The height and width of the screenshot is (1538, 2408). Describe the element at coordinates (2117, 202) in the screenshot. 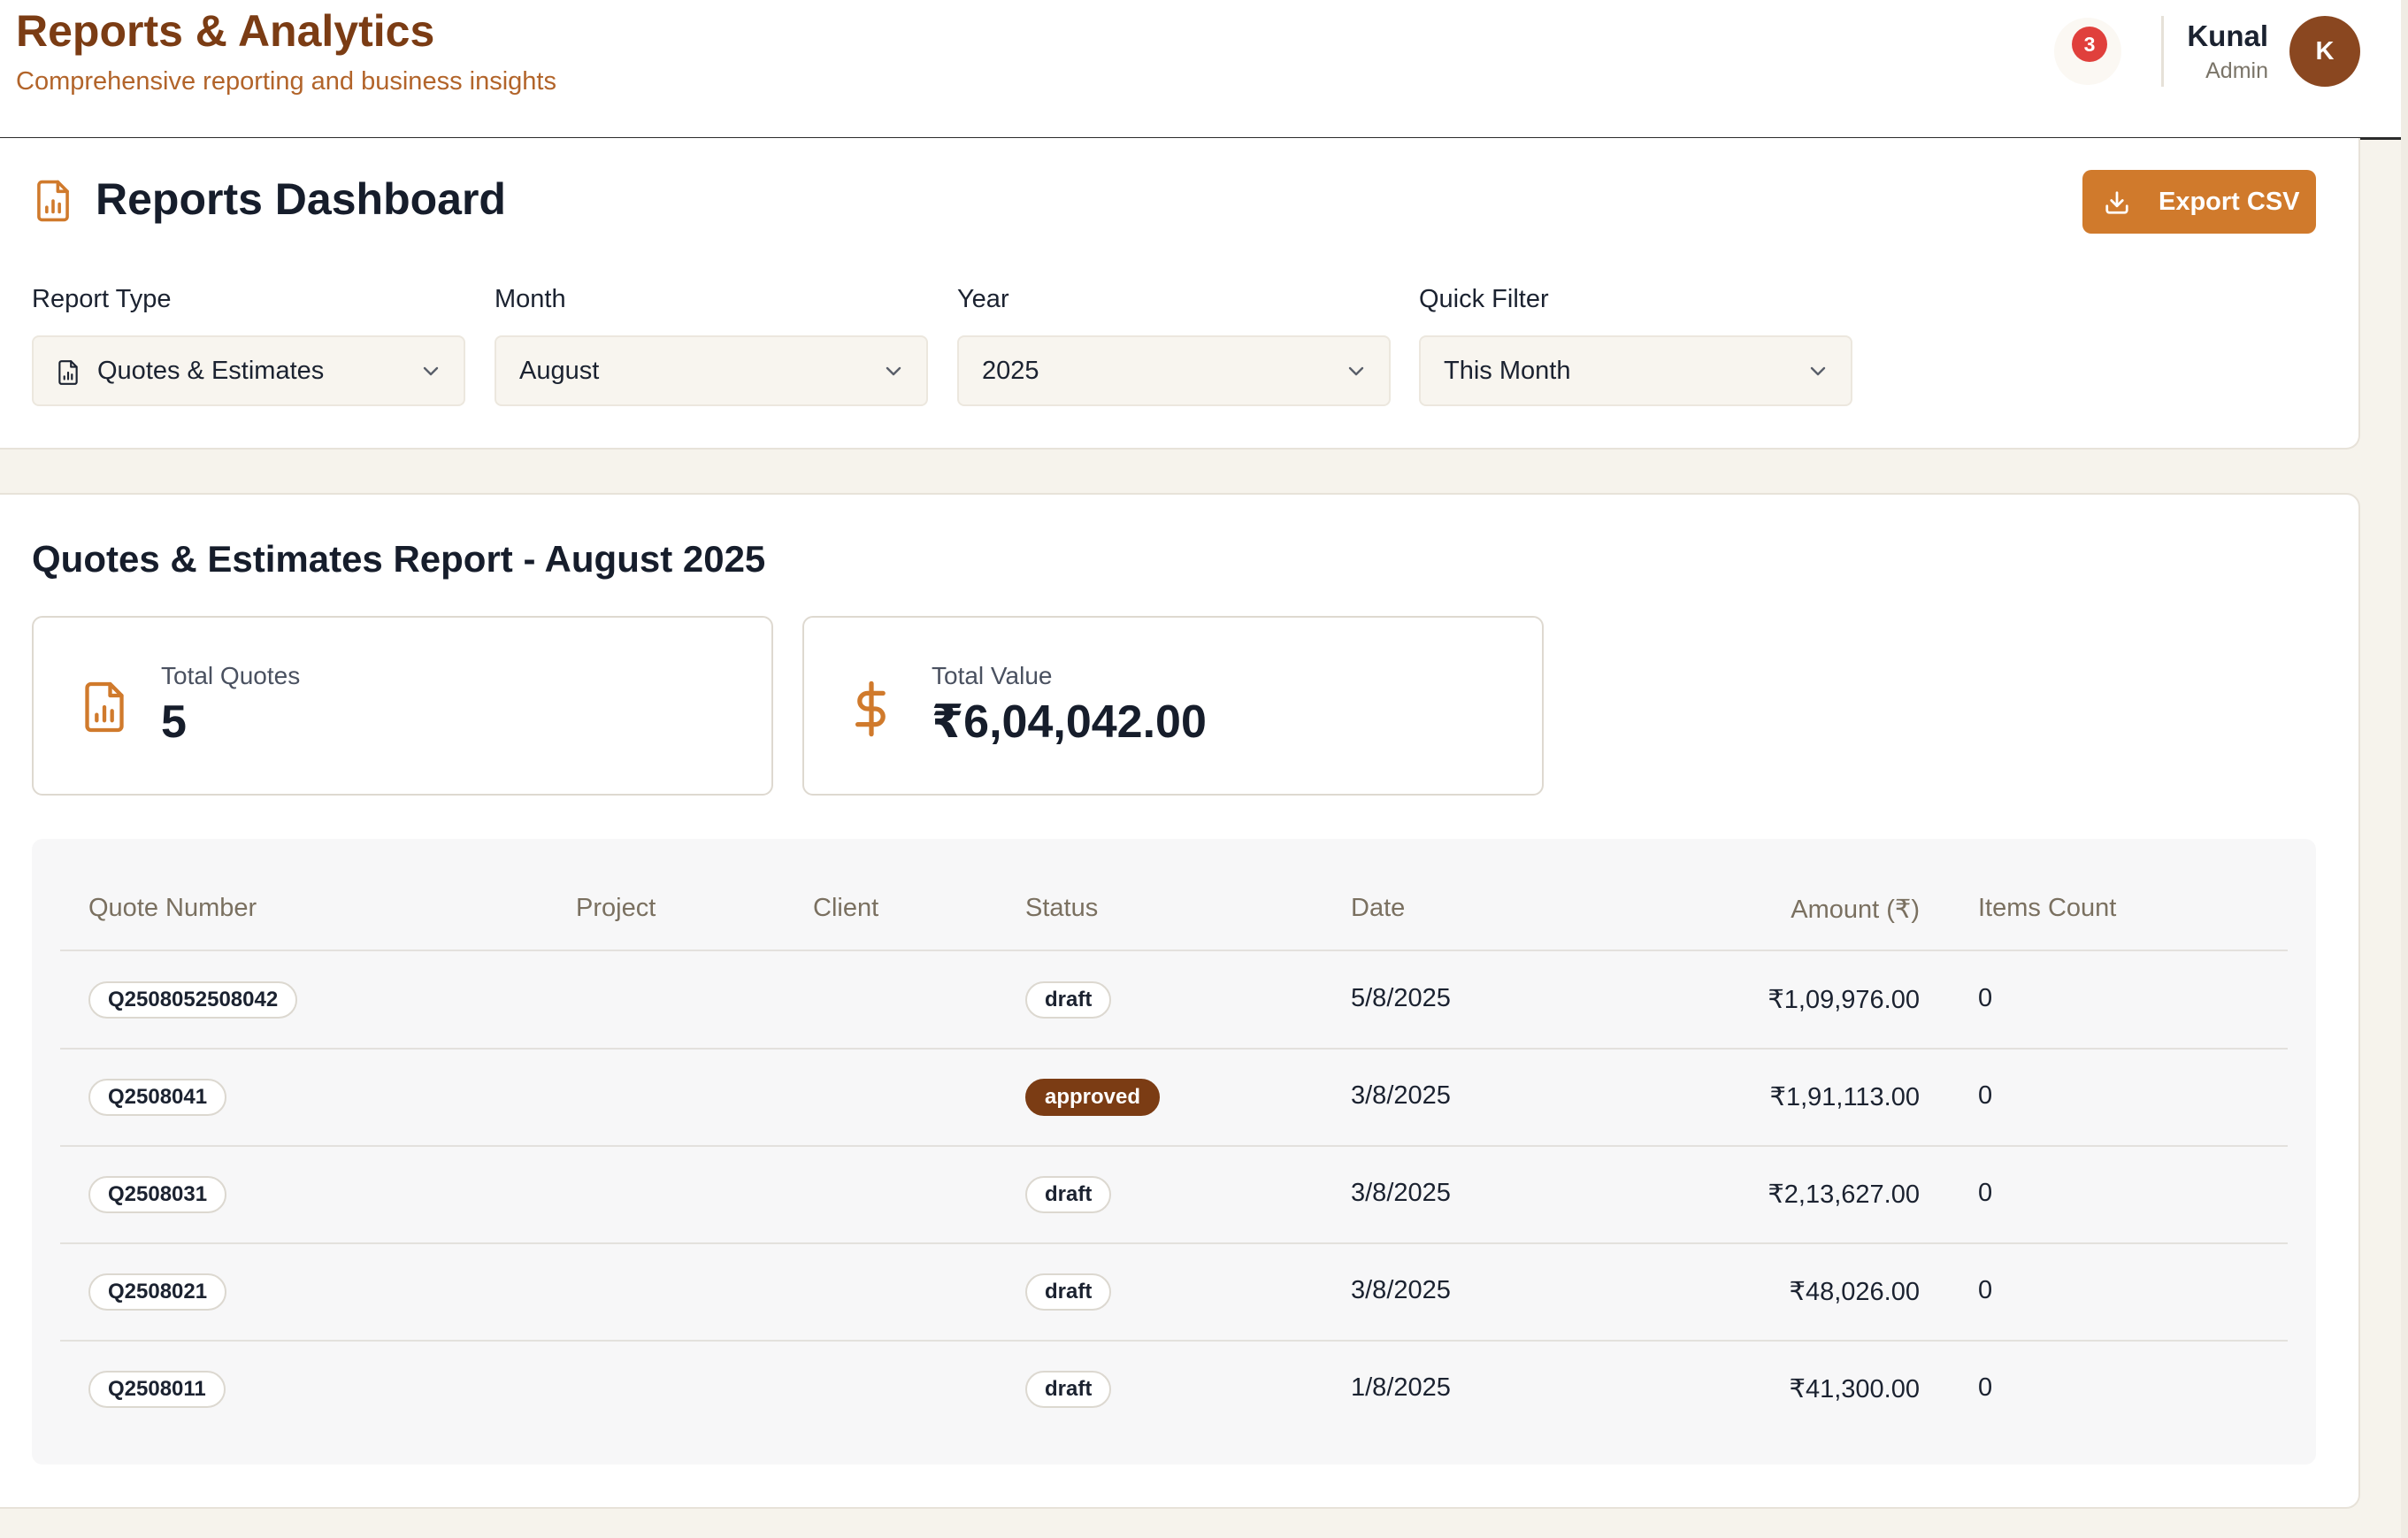

I see `download-icon` at that location.